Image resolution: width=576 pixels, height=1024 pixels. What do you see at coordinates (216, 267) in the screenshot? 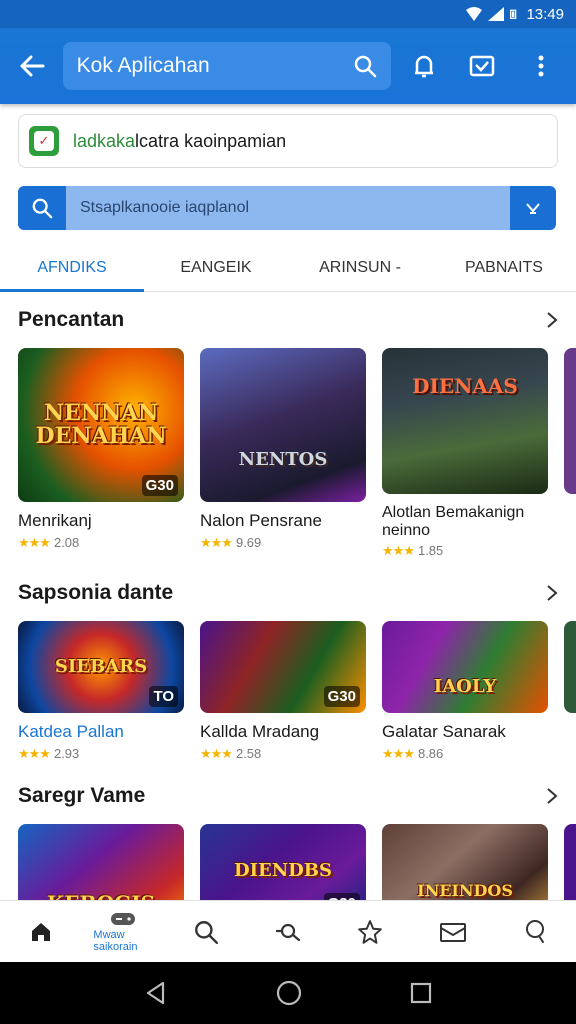
I see `tab-eangeik: EANGEIK` at bounding box center [216, 267].